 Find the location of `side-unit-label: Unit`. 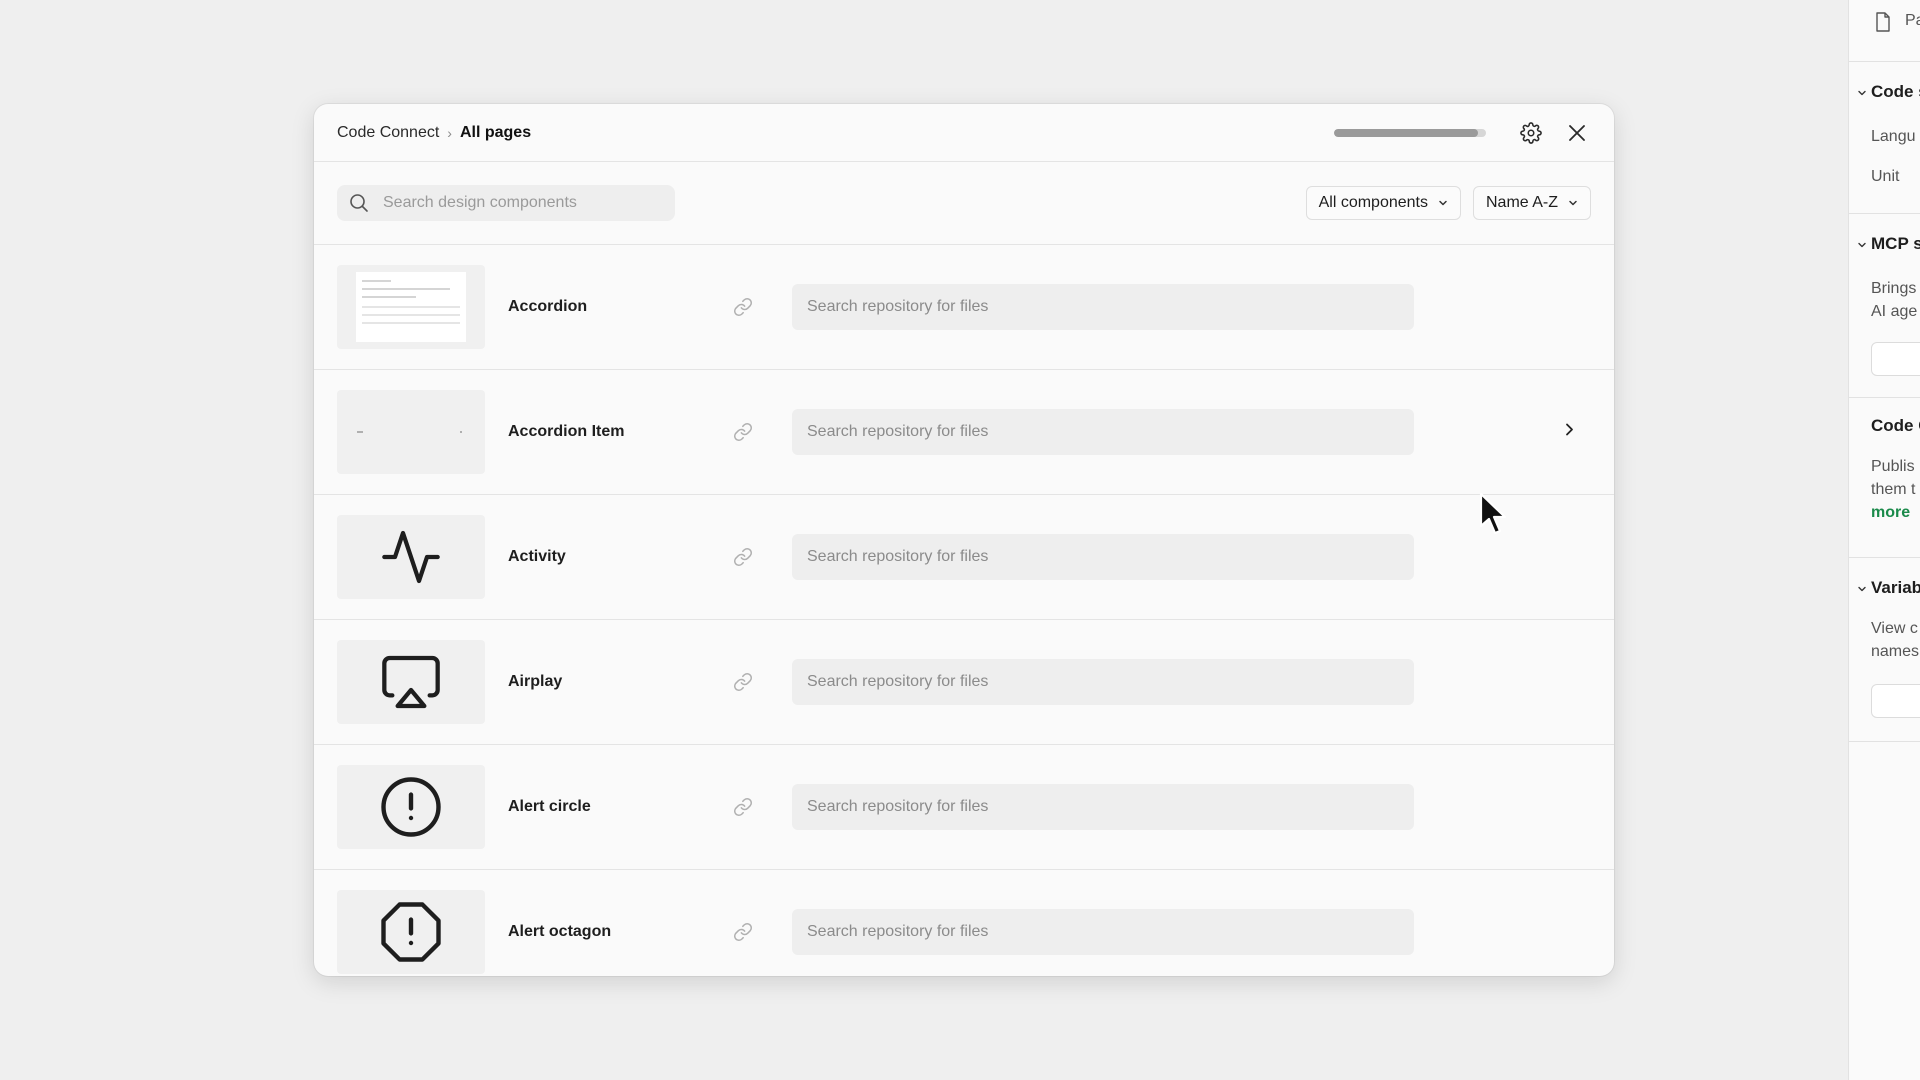

side-unit-label: Unit is located at coordinates (1885, 176).